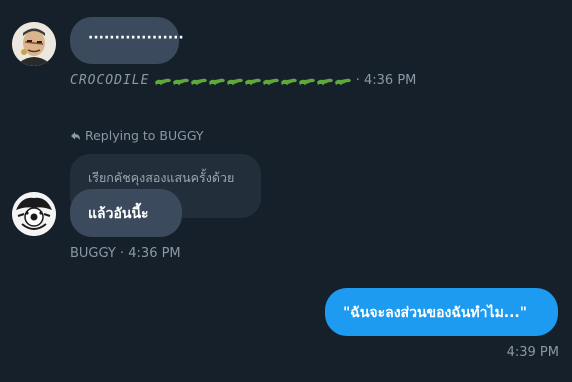  I want to click on message-meta-buggy: BUGGY · 4:36 PM, so click(125, 253).